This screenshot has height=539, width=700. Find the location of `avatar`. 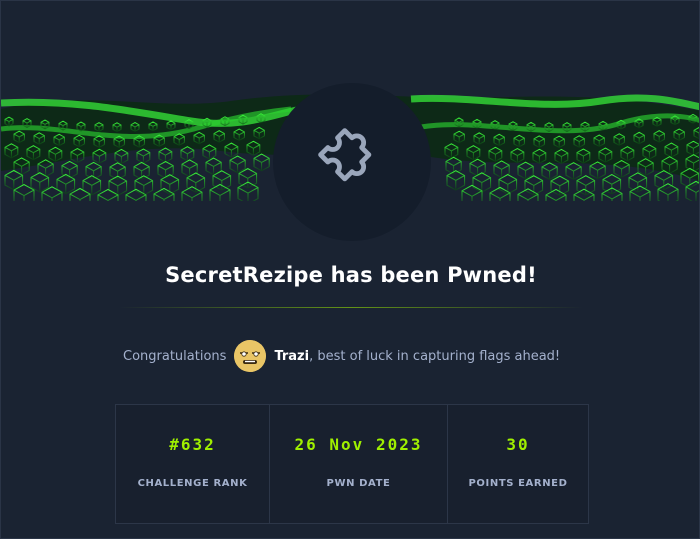

avatar is located at coordinates (250, 356).